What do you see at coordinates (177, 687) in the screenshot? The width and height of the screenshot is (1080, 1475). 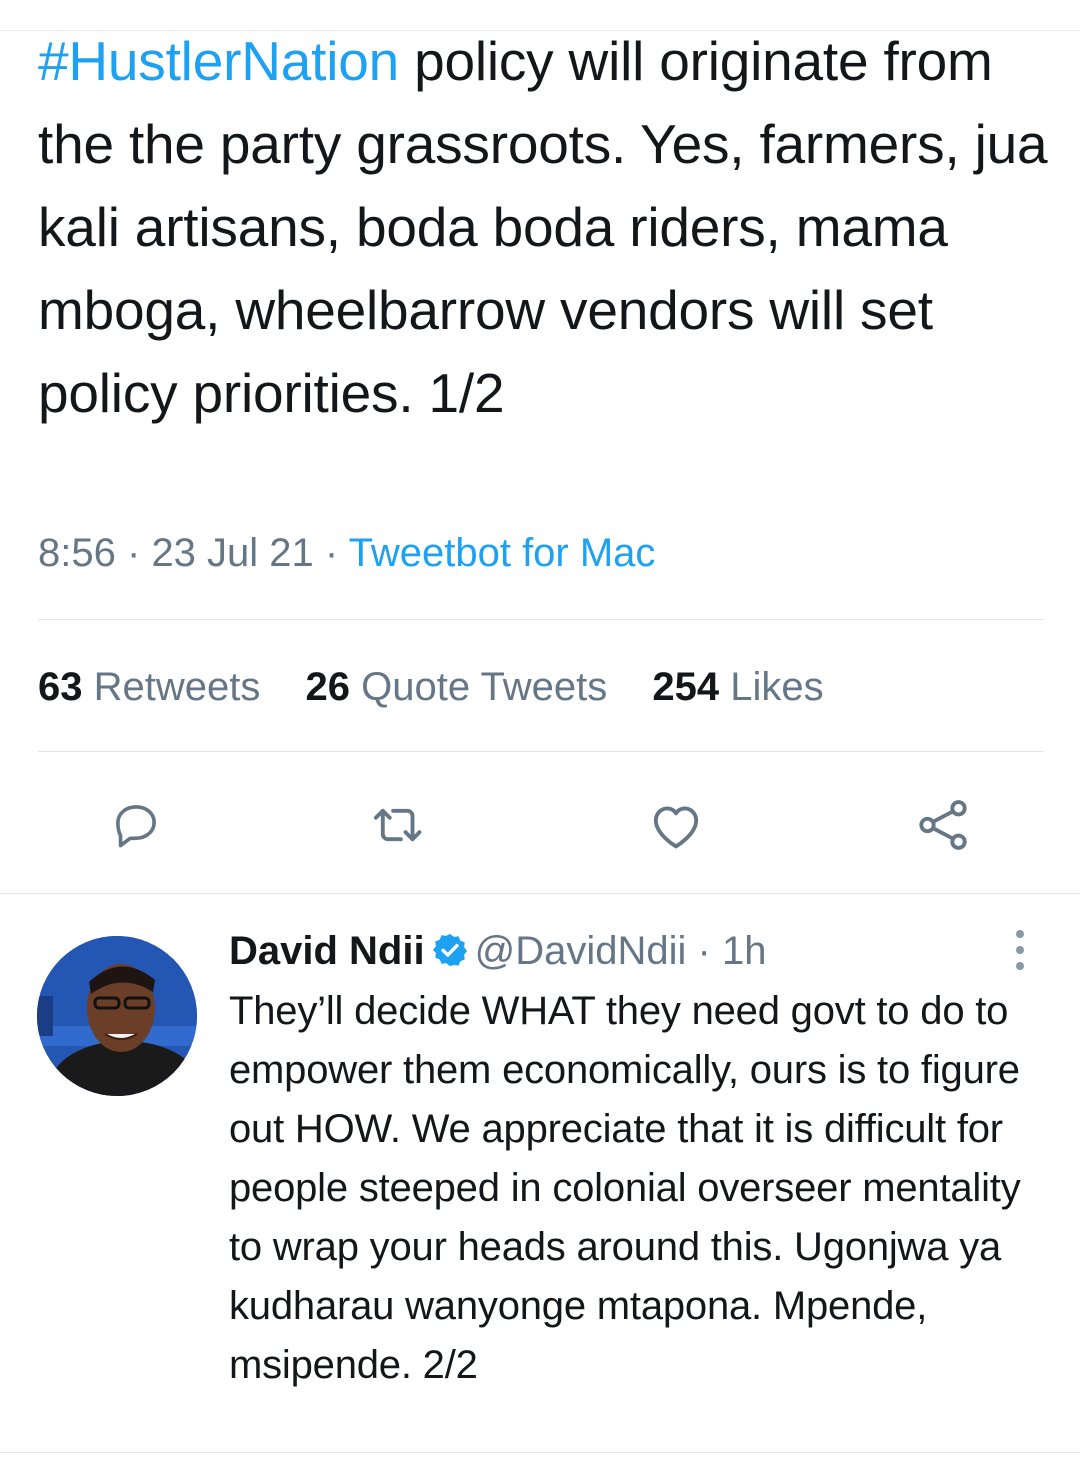 I see `retweets-label: Retweets` at bounding box center [177, 687].